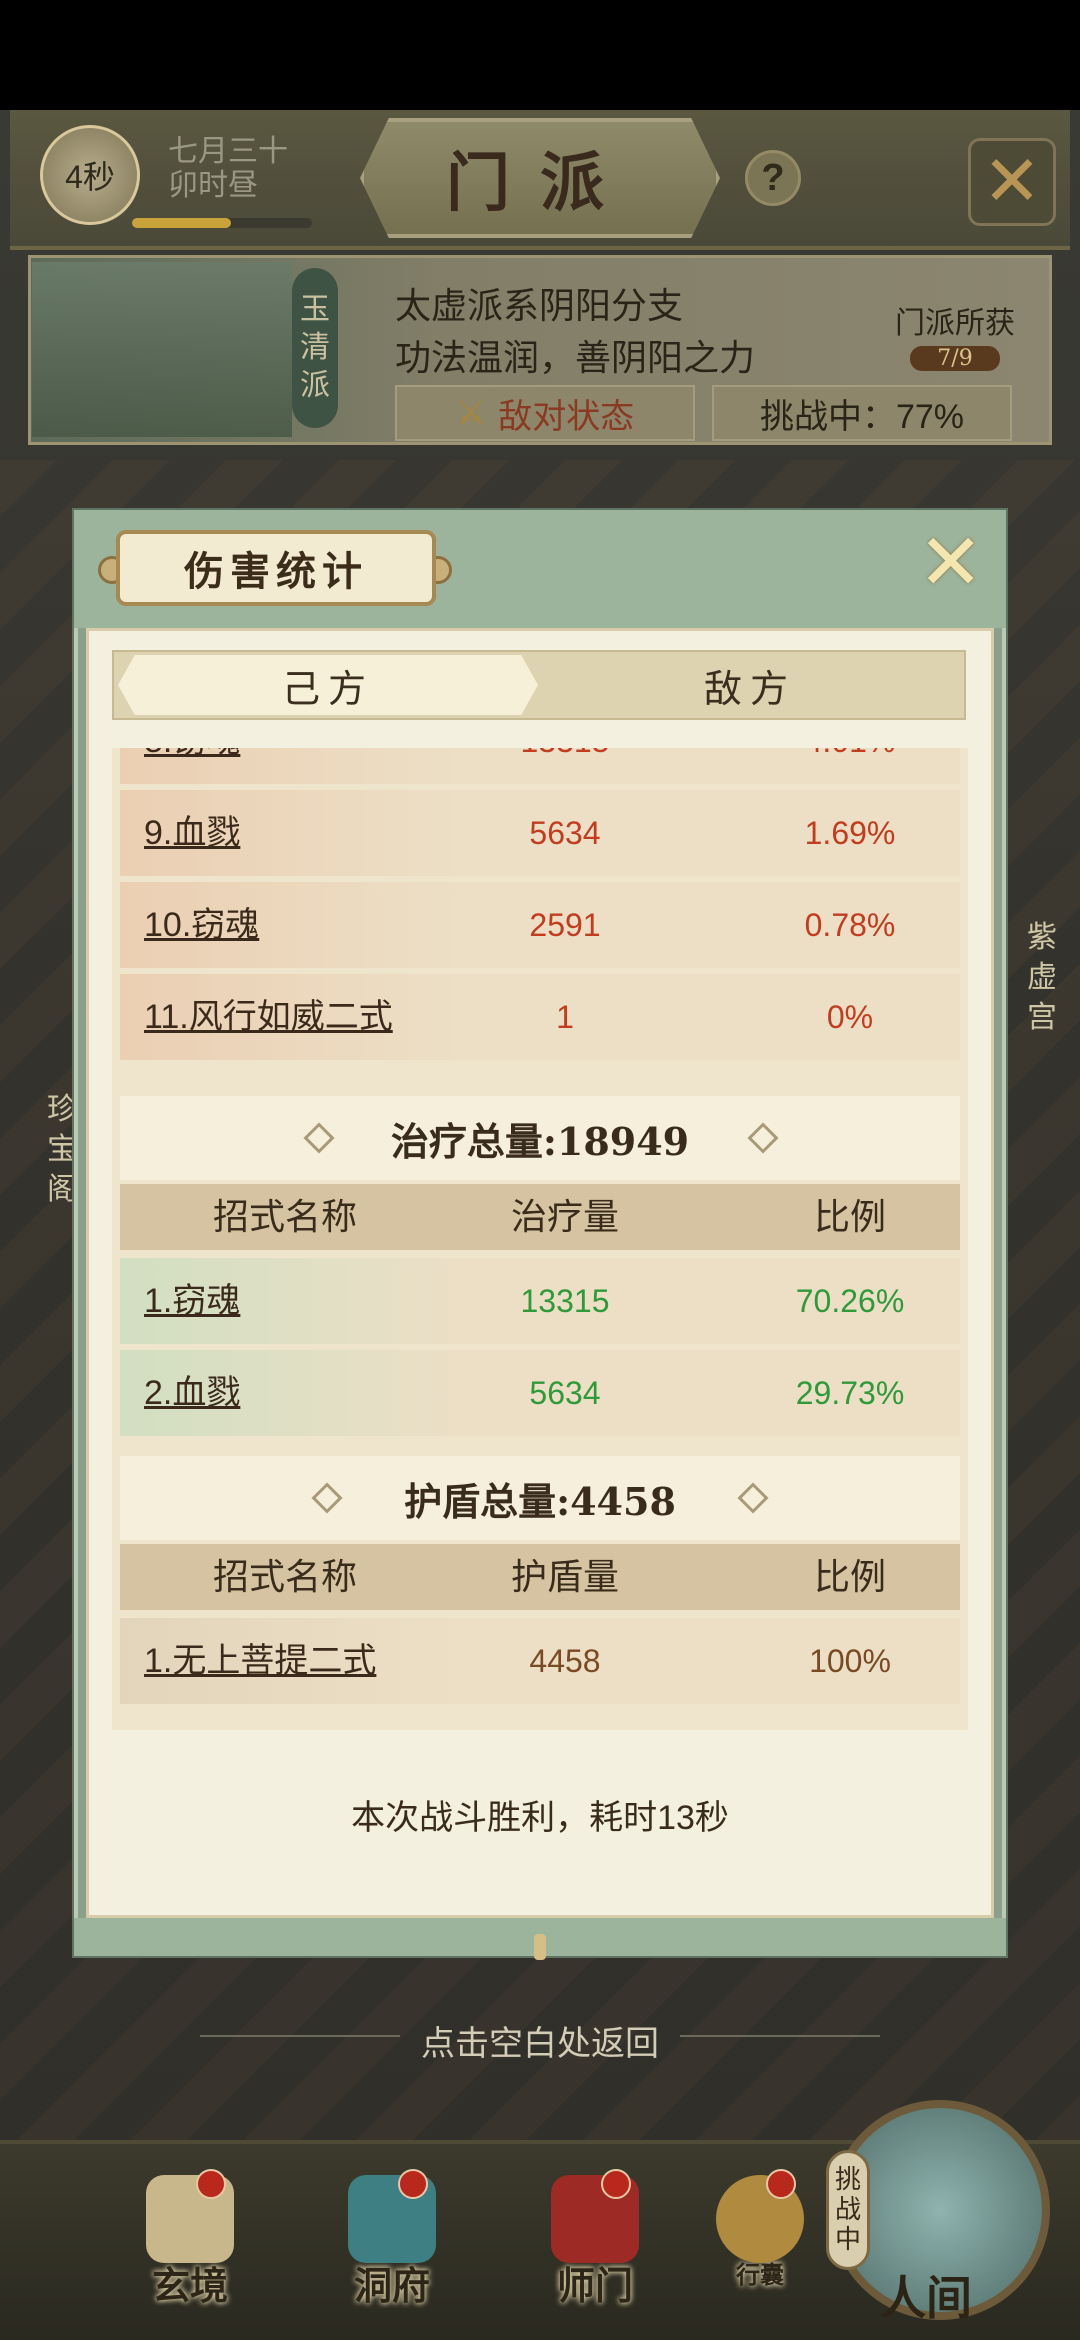 The image size is (1080, 2340). I want to click on time-progress-fill, so click(181, 223).